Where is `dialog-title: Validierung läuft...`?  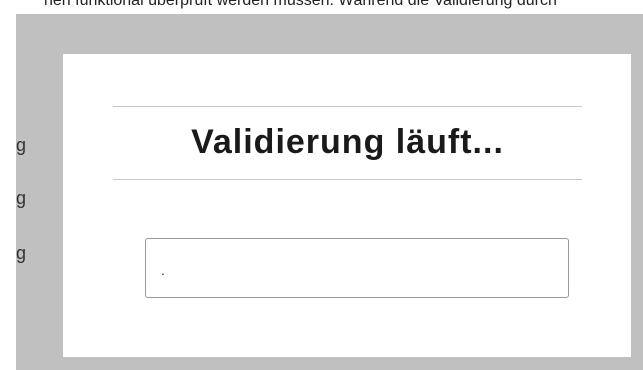
dialog-title: Validierung läuft... is located at coordinates (347, 142).